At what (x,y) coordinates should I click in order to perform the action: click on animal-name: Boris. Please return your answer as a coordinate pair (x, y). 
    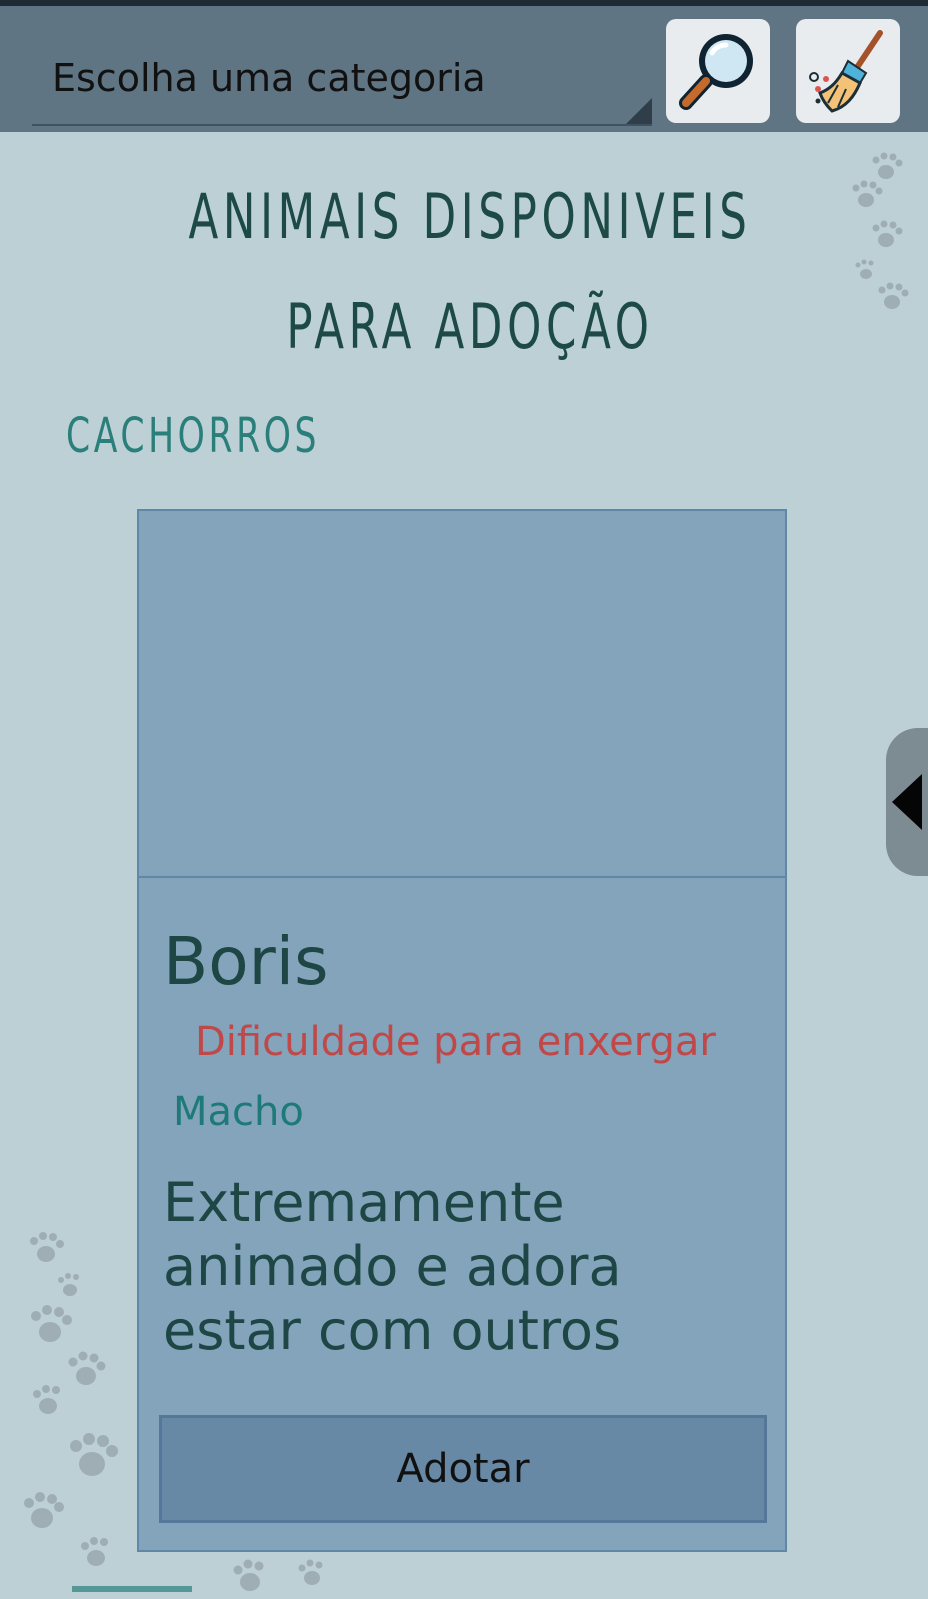
    Looking at the image, I should click on (246, 961).